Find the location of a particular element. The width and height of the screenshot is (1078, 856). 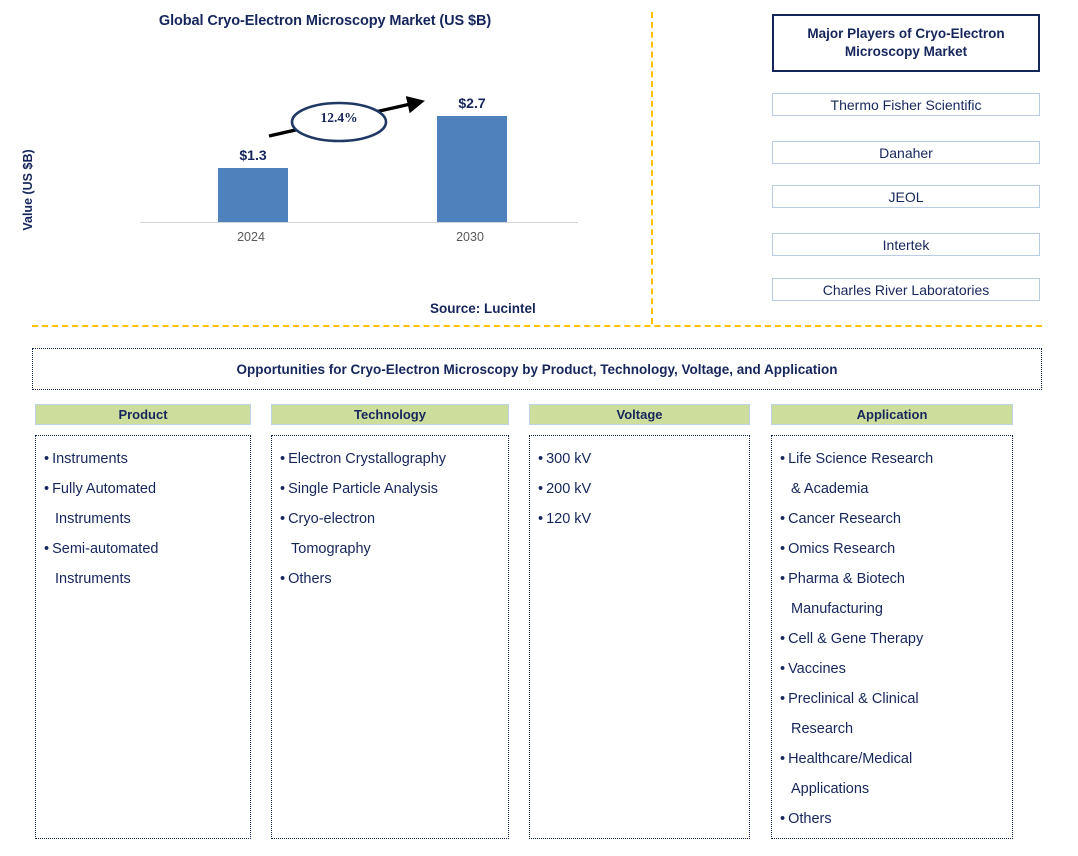

list-item: • Pharma & Biotech Manufacturing is located at coordinates (893, 594).